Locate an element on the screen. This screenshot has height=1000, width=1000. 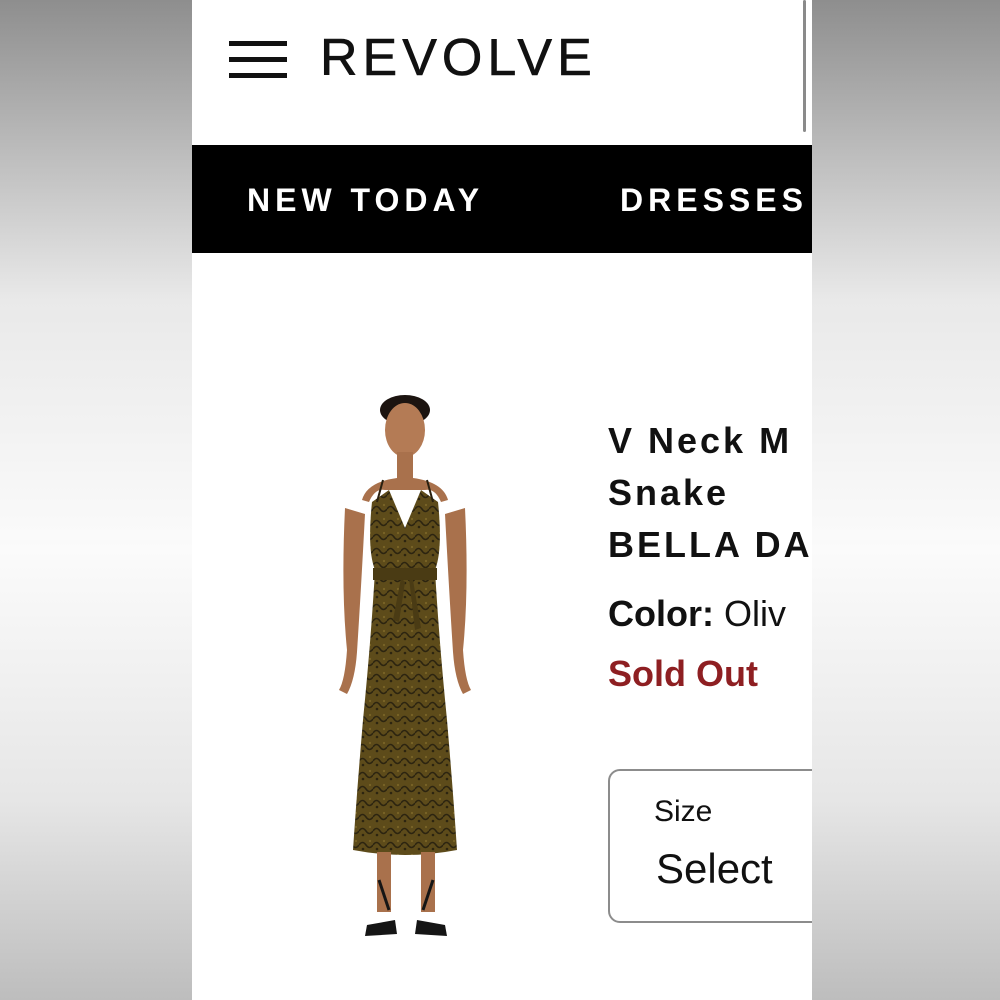
hamburger-menu-icon is located at coordinates (258, 60).